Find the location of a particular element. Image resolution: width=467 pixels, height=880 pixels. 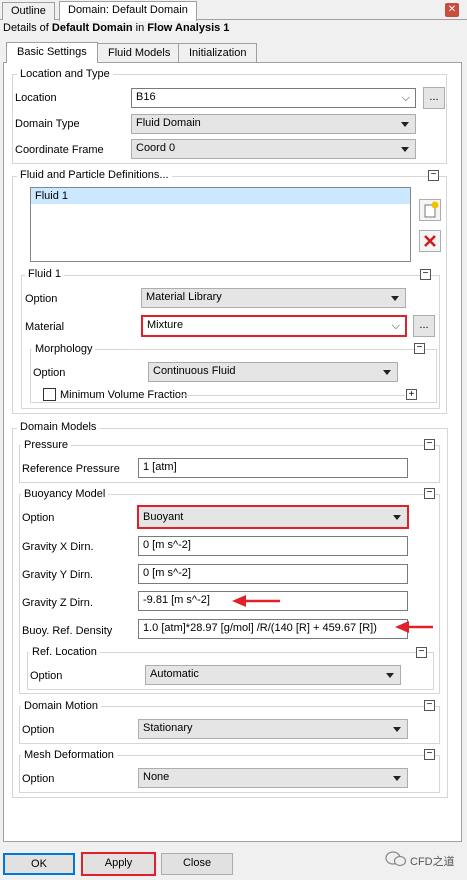

ref-pressure-input: 1 [atm] is located at coordinates (273, 468).